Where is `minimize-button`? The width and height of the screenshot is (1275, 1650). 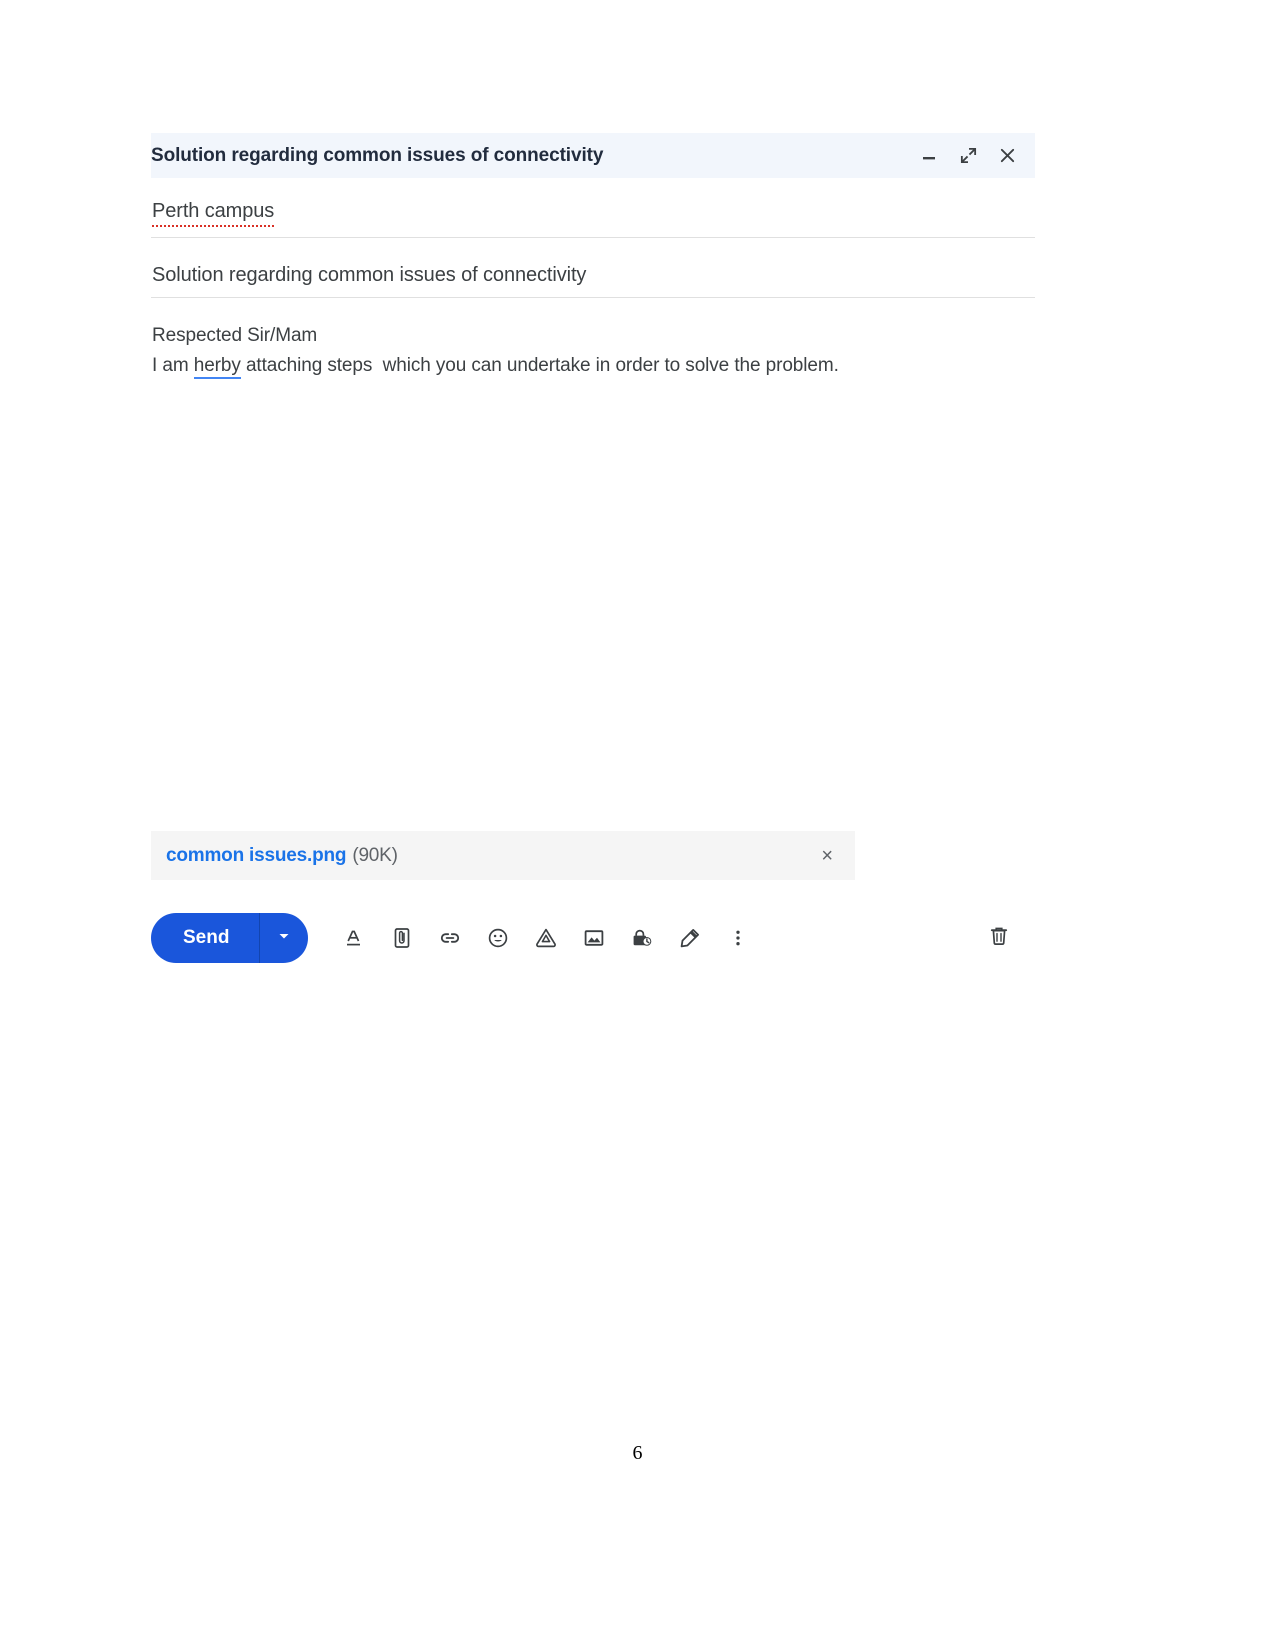
minimize-button is located at coordinates (929, 156).